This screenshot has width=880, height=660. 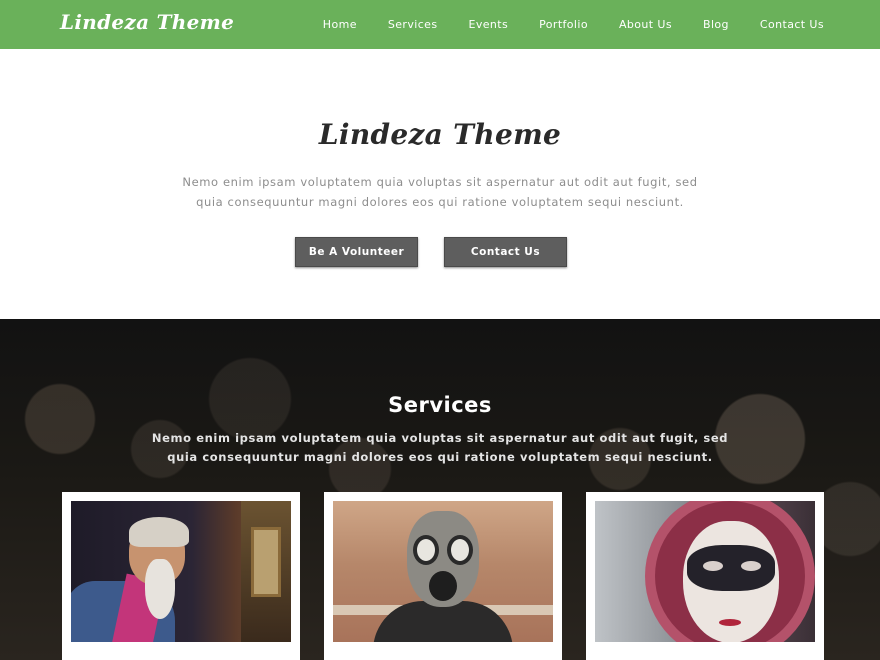 I want to click on nav-about-us: About Us, so click(x=645, y=24).